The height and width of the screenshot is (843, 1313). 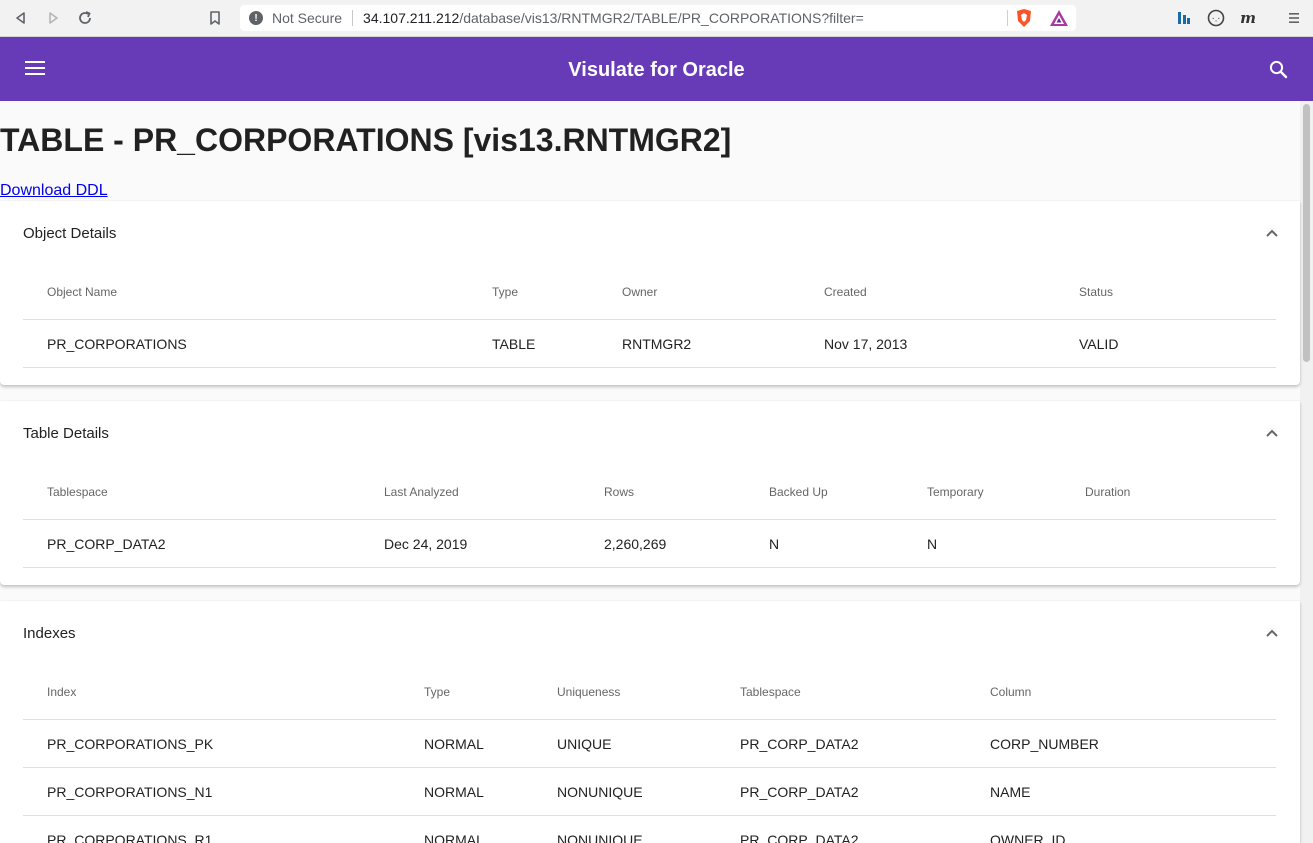 What do you see at coordinates (1279, 70) in the screenshot?
I see `search-icon` at bounding box center [1279, 70].